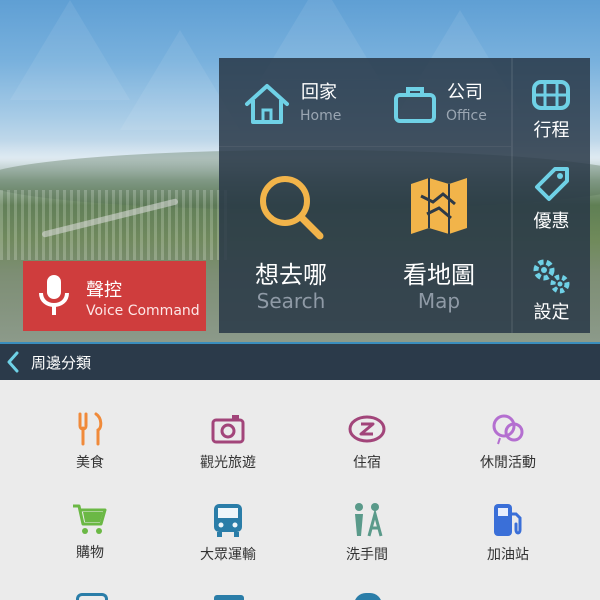 The image size is (600, 600). What do you see at coordinates (367, 429) in the screenshot?
I see `sleep-icon` at bounding box center [367, 429].